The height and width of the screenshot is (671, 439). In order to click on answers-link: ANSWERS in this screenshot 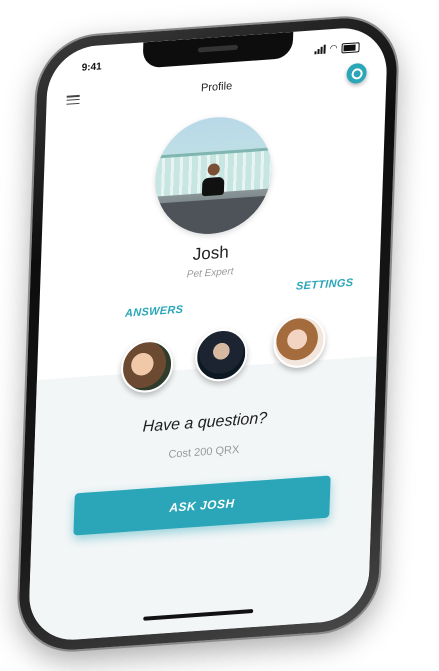, I will do `click(154, 312)`.